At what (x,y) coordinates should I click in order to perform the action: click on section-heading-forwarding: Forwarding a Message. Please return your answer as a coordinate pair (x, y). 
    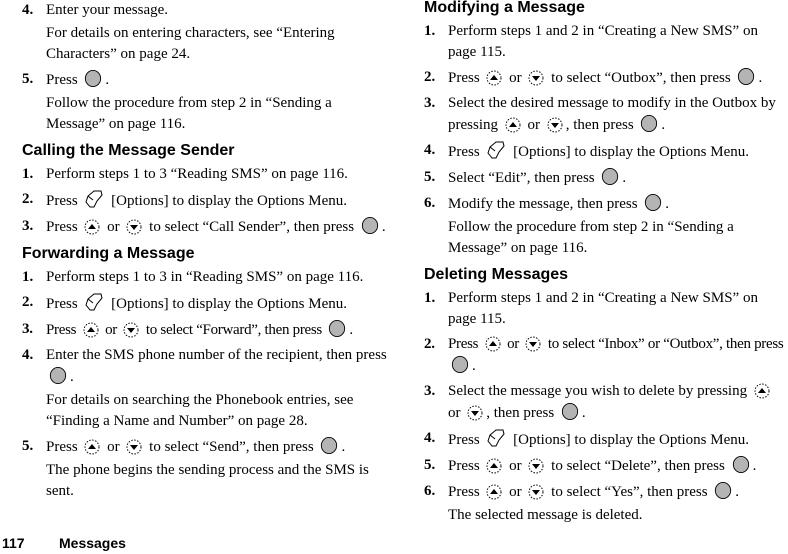
    Looking at the image, I should click on (108, 253).